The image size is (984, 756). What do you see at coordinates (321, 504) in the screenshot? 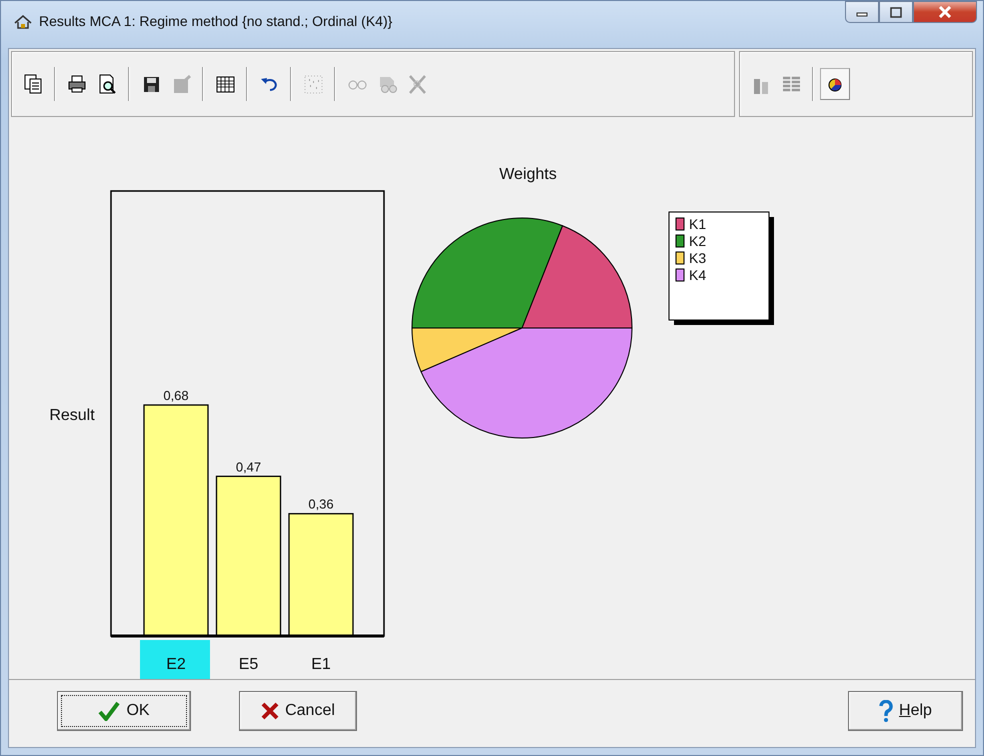
I see `value-label: 0,36` at bounding box center [321, 504].